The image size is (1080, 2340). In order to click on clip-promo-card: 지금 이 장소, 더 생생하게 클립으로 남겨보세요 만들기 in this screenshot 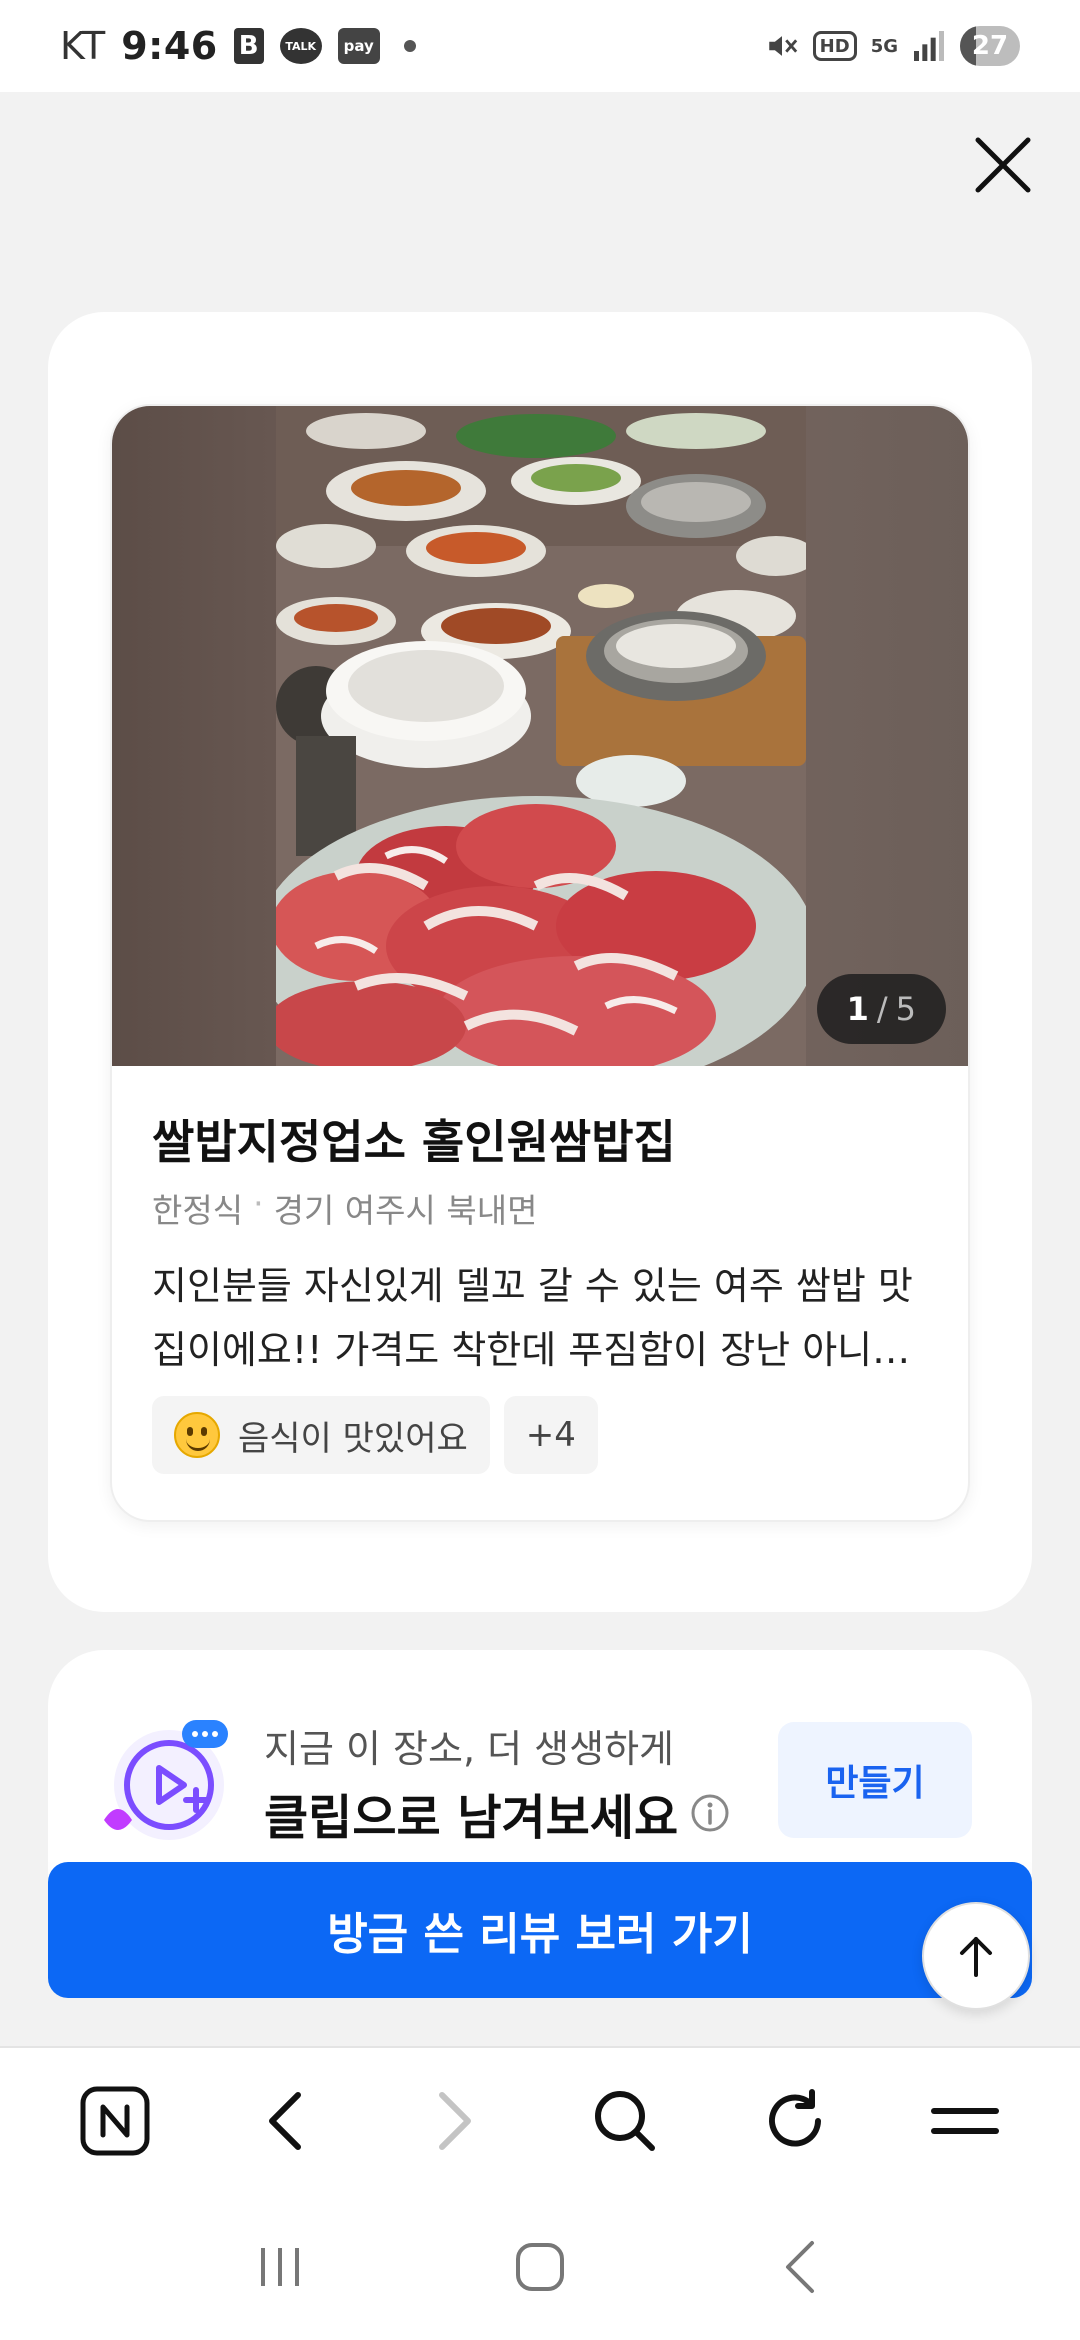, I will do `click(540, 1770)`.